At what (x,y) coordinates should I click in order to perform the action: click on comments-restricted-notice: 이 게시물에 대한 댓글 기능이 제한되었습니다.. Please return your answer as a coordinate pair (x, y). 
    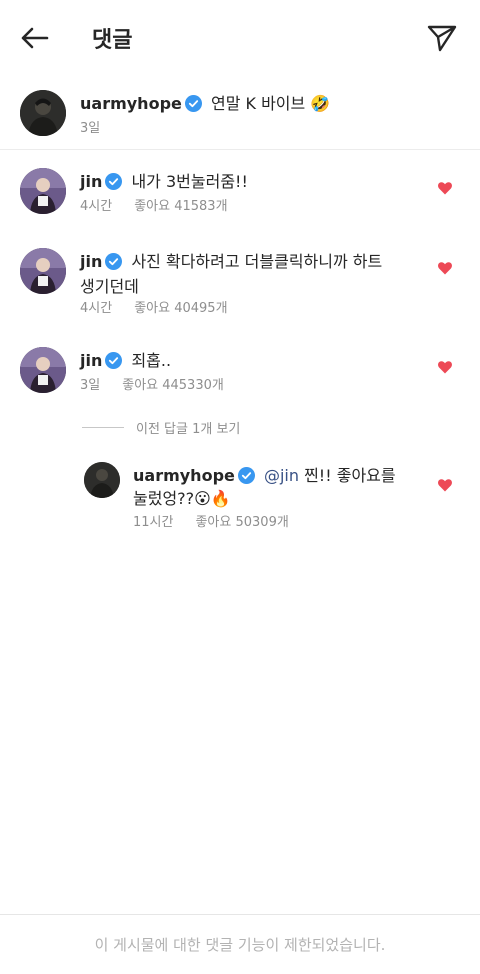
    Looking at the image, I should click on (240, 944).